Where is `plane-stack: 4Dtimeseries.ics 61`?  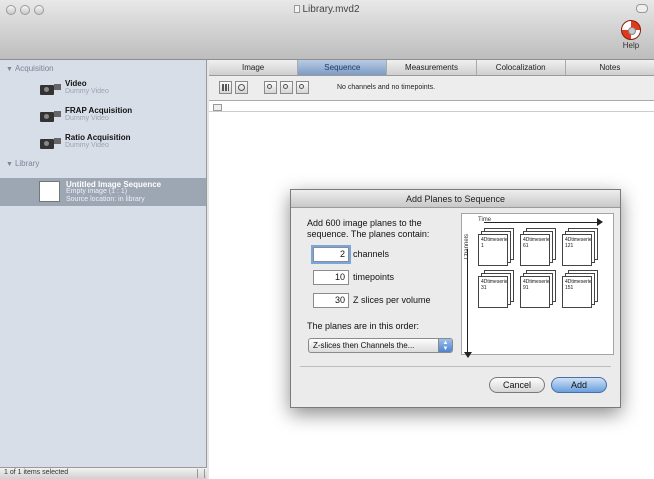 plane-stack: 4Dtimeseries.ics 61 is located at coordinates (538, 247).